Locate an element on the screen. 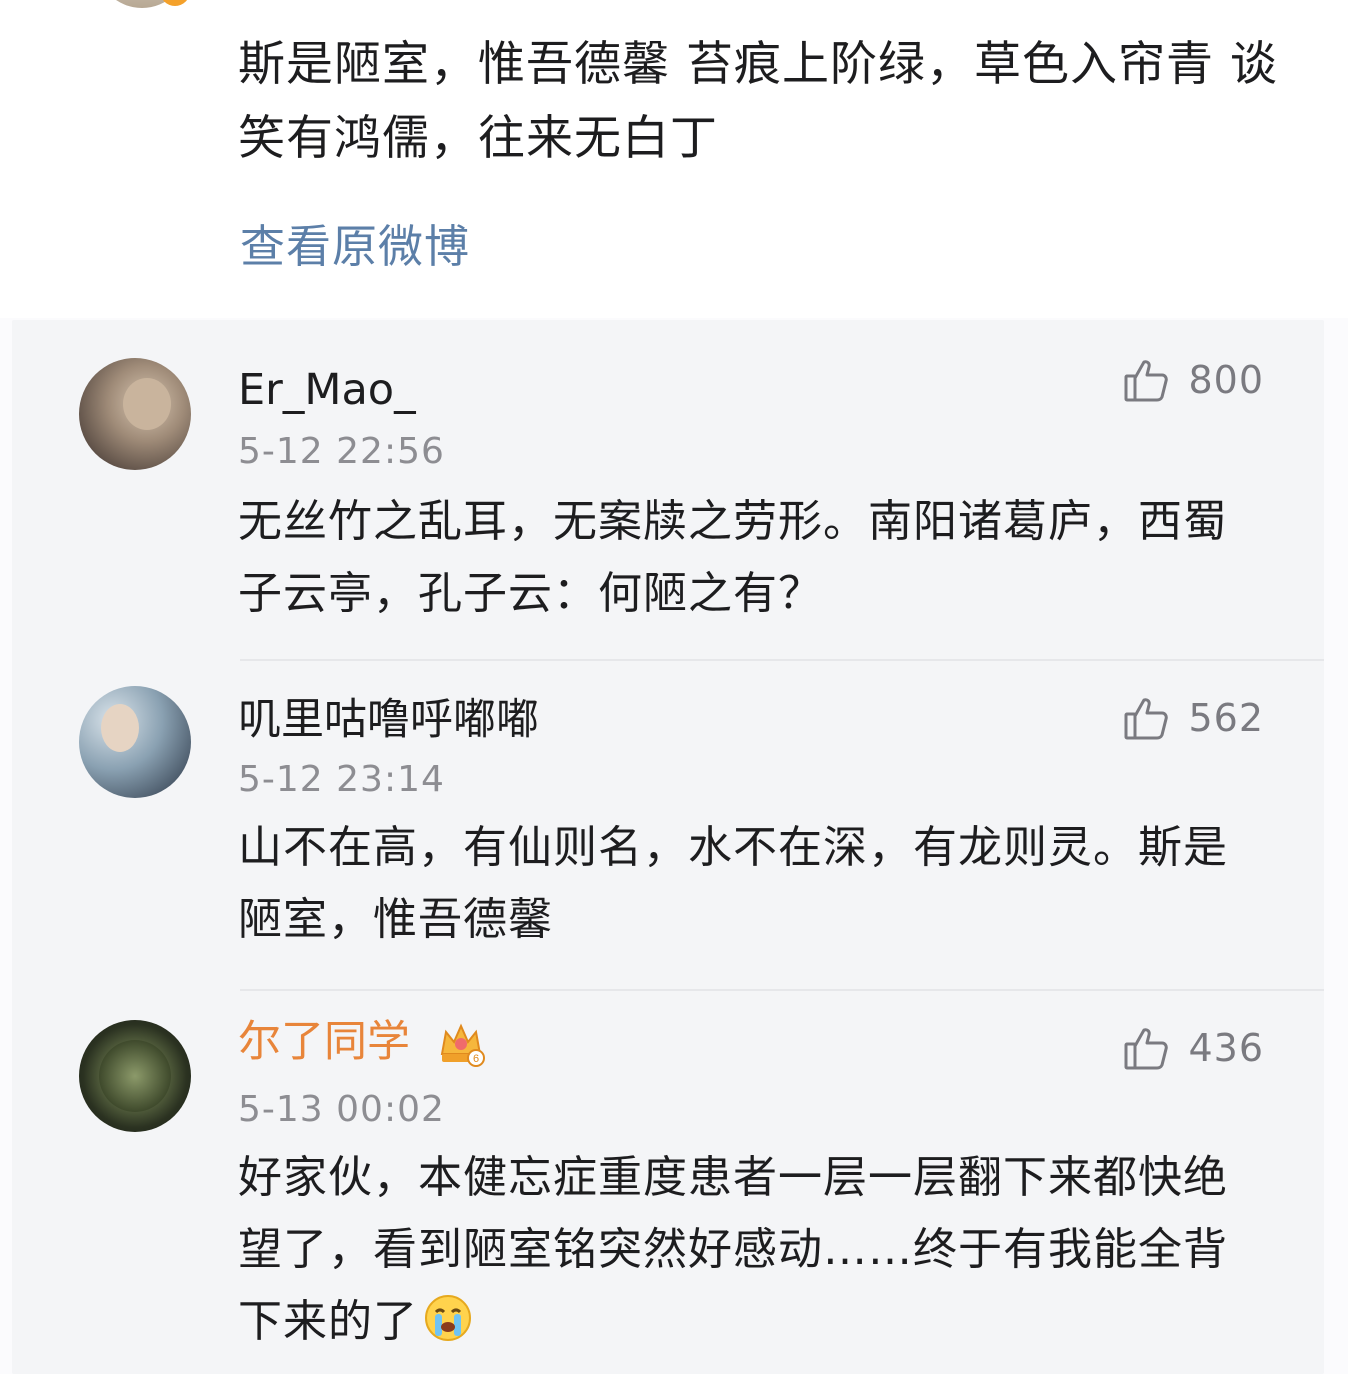 The height and width of the screenshot is (1374, 1348). like-count: 800 is located at coordinates (1226, 380).